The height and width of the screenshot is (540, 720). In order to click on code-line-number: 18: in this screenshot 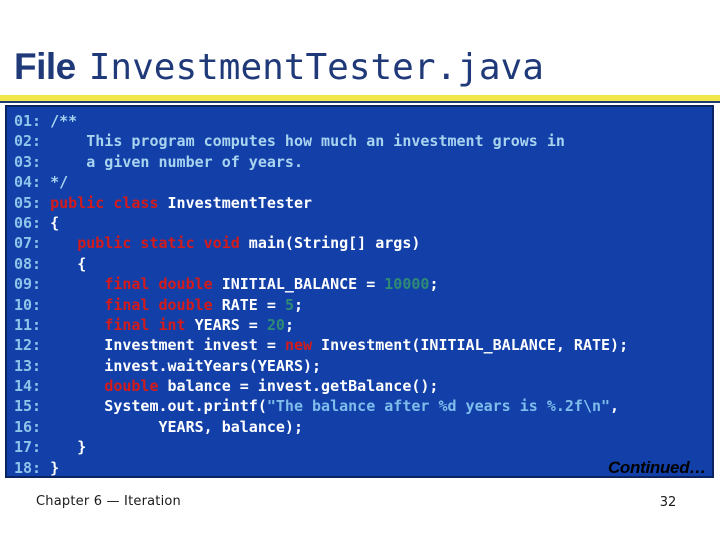, I will do `click(28, 467)`.